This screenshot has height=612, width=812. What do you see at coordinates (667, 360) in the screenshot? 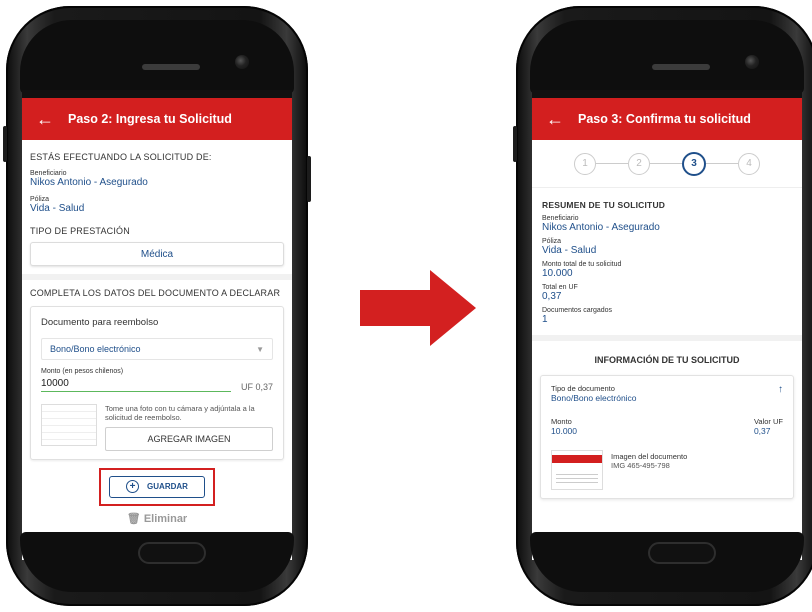
I see `info-heading: INFORMACIÓN DE TU SOLICITUD` at bounding box center [667, 360].